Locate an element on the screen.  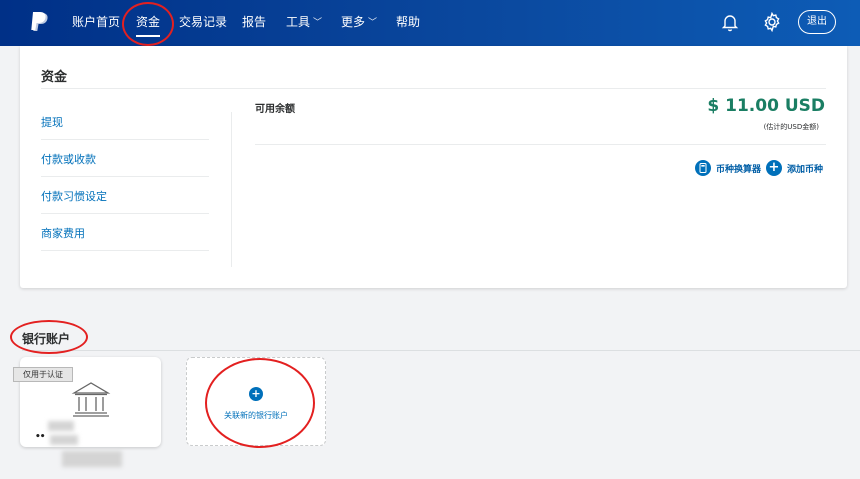
balance-amount: $ 11.00 USD is located at coordinates (766, 106).